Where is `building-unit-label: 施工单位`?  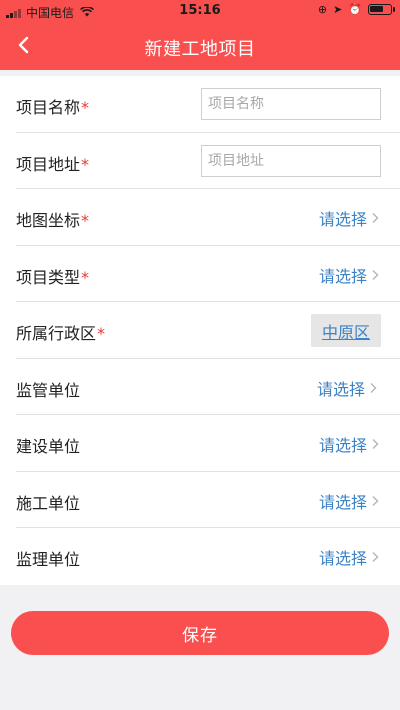
building-unit-label: 施工单位 is located at coordinates (48, 503).